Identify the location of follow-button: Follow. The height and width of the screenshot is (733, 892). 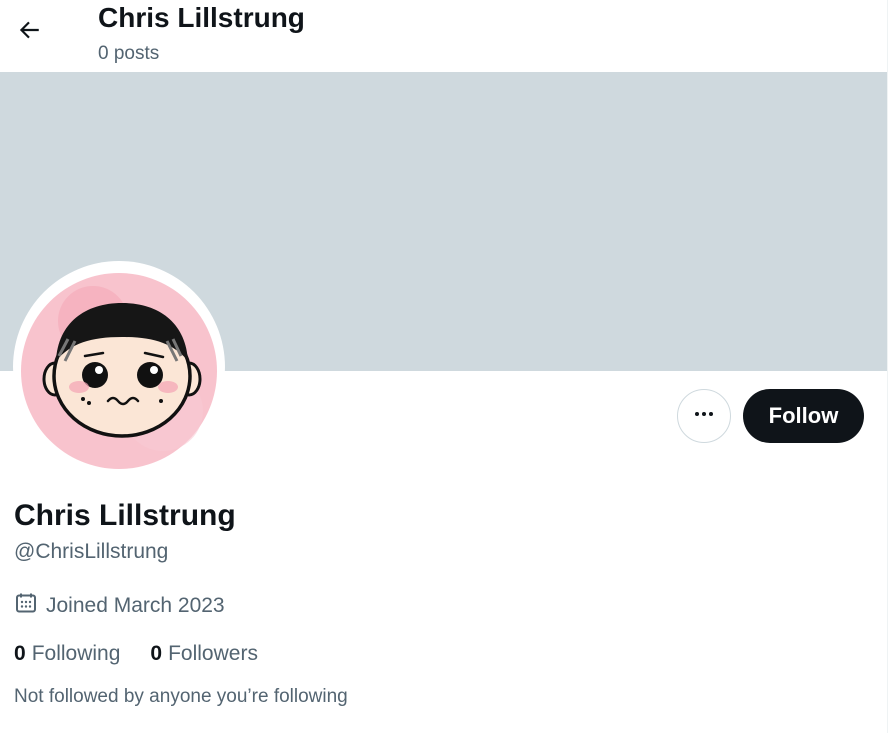
(803, 416).